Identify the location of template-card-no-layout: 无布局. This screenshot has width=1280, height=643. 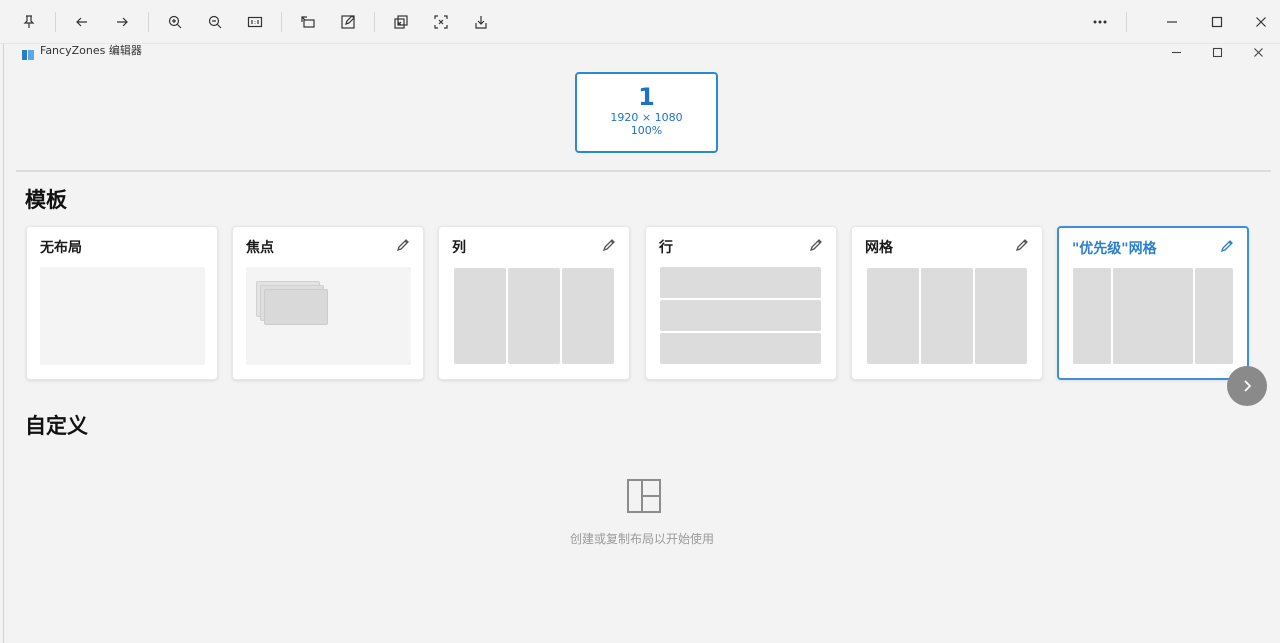
(122, 303).